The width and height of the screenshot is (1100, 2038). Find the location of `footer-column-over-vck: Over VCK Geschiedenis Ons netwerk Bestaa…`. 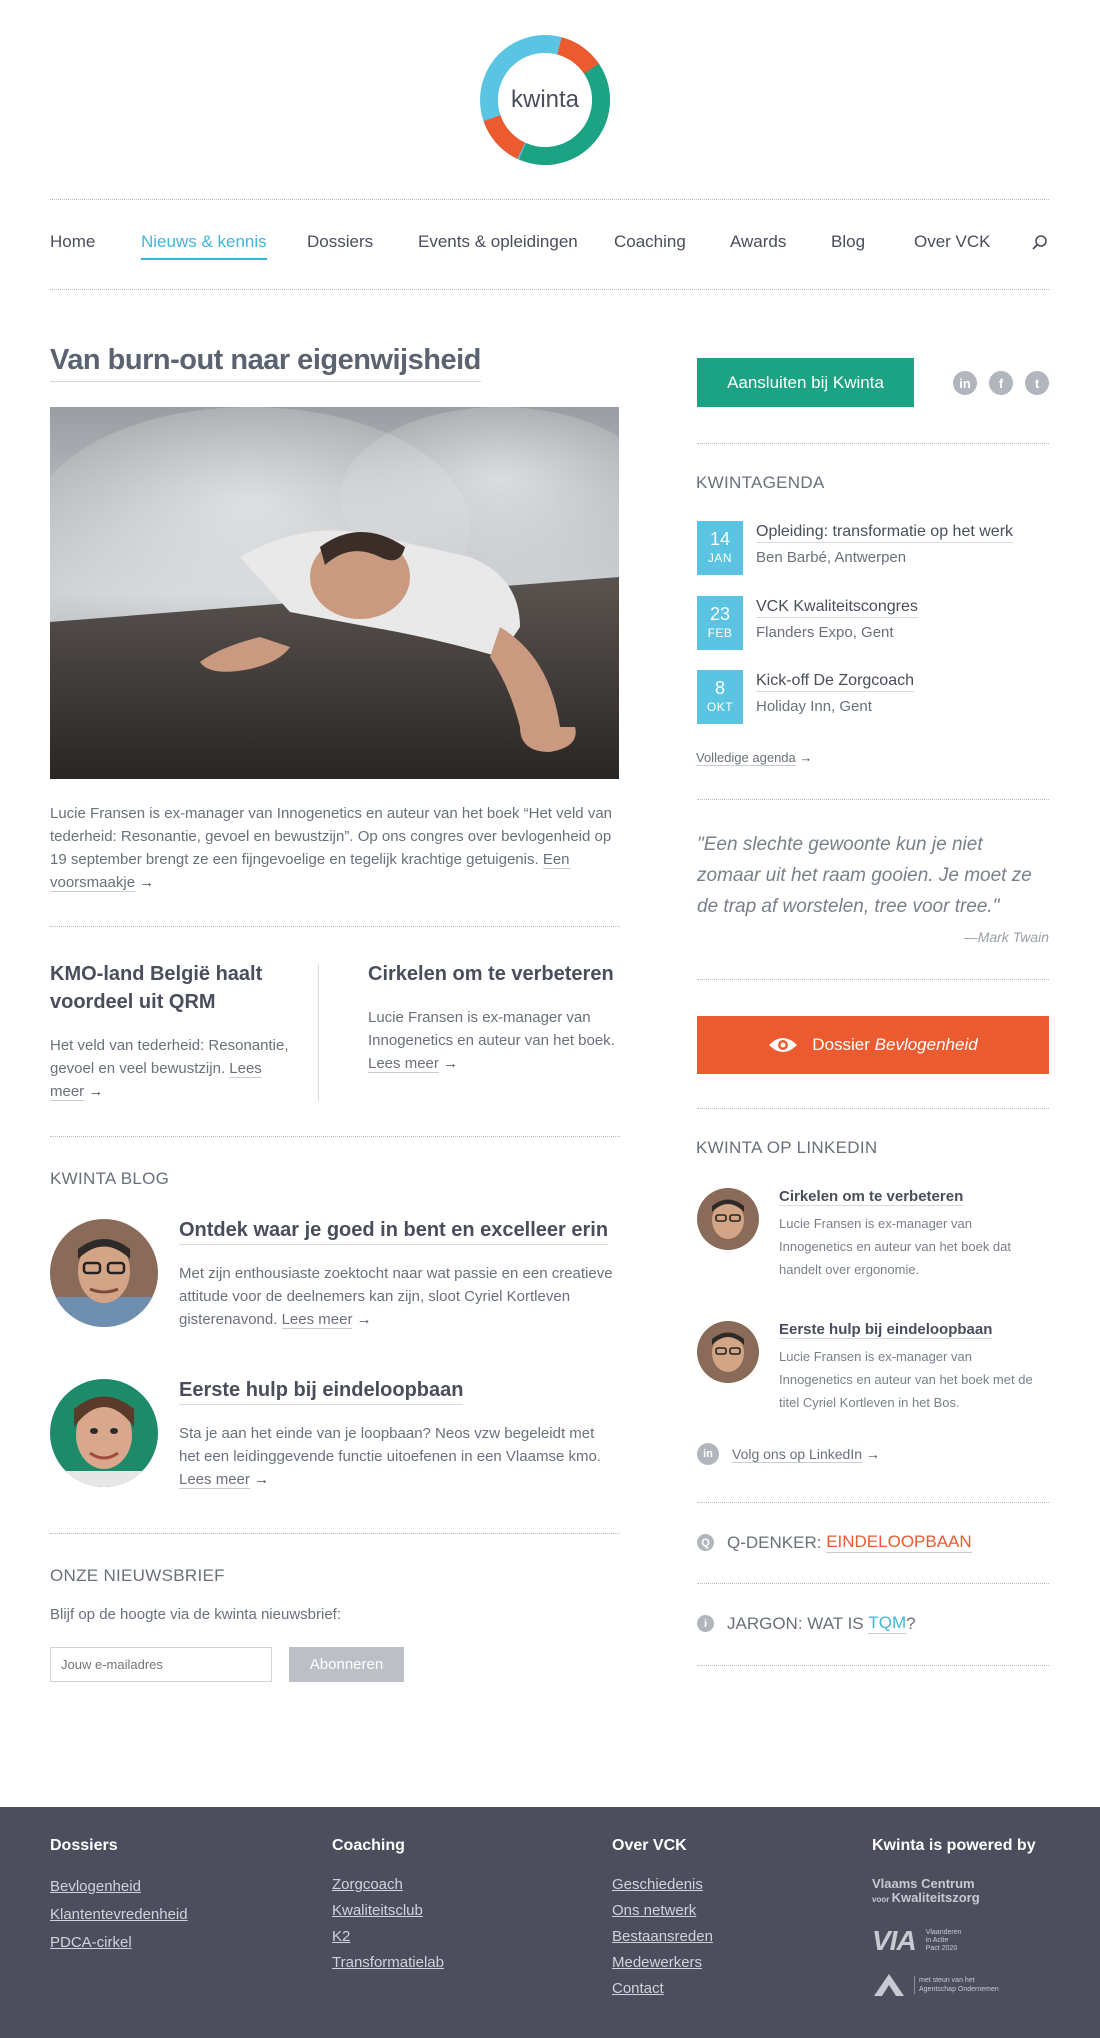

footer-column-over-vck: Over VCK Geschiedenis Ons netwerk Bestaa… is located at coordinates (662, 1919).